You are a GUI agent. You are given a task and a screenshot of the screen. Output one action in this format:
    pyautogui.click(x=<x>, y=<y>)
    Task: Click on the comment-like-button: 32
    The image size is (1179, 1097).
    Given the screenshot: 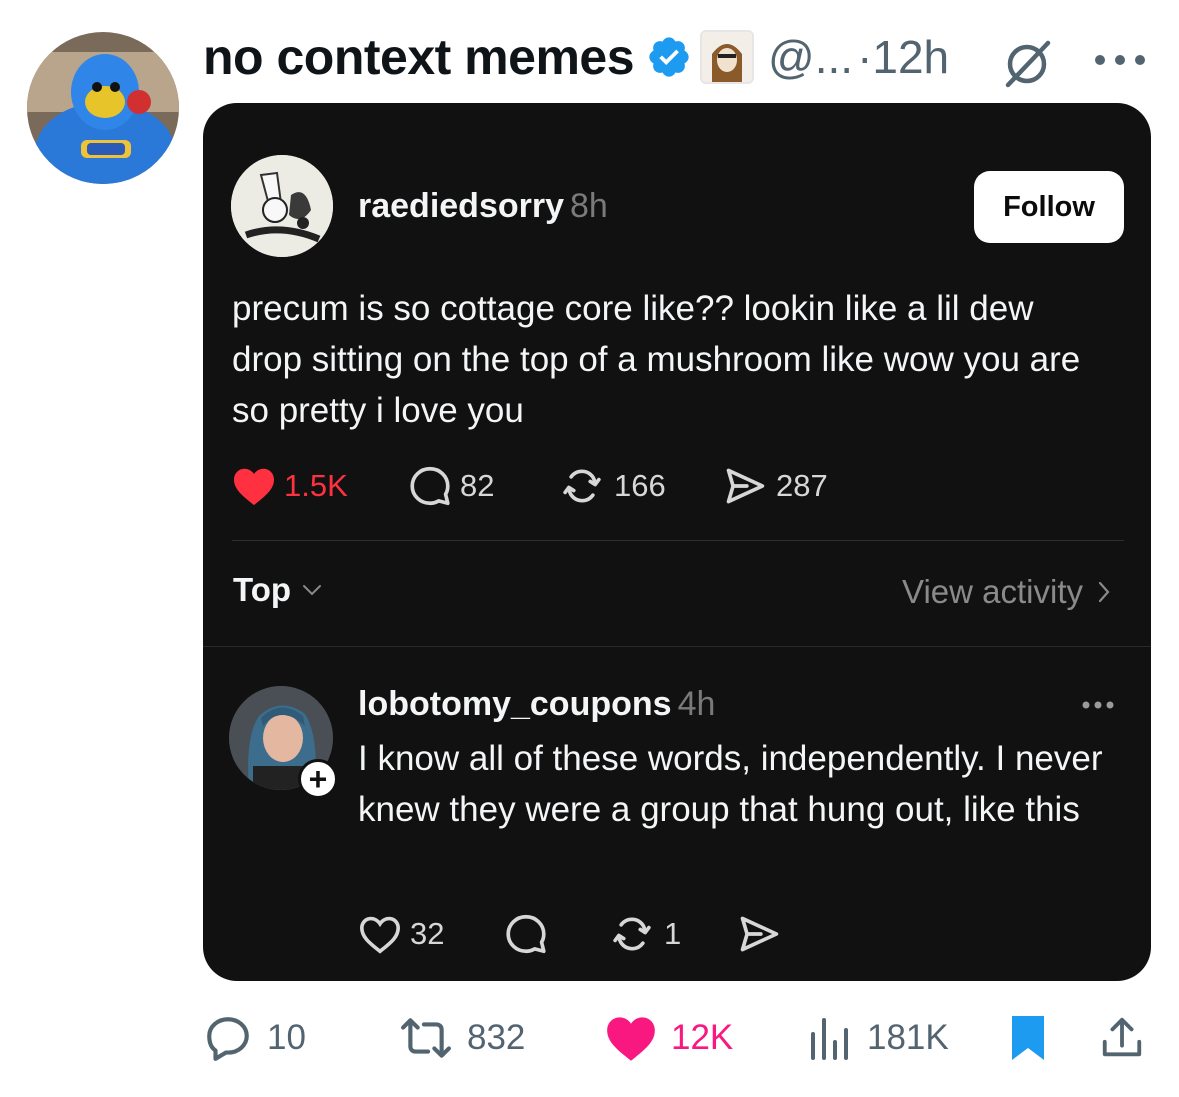 What is the action you would take?
    pyautogui.click(x=401, y=934)
    